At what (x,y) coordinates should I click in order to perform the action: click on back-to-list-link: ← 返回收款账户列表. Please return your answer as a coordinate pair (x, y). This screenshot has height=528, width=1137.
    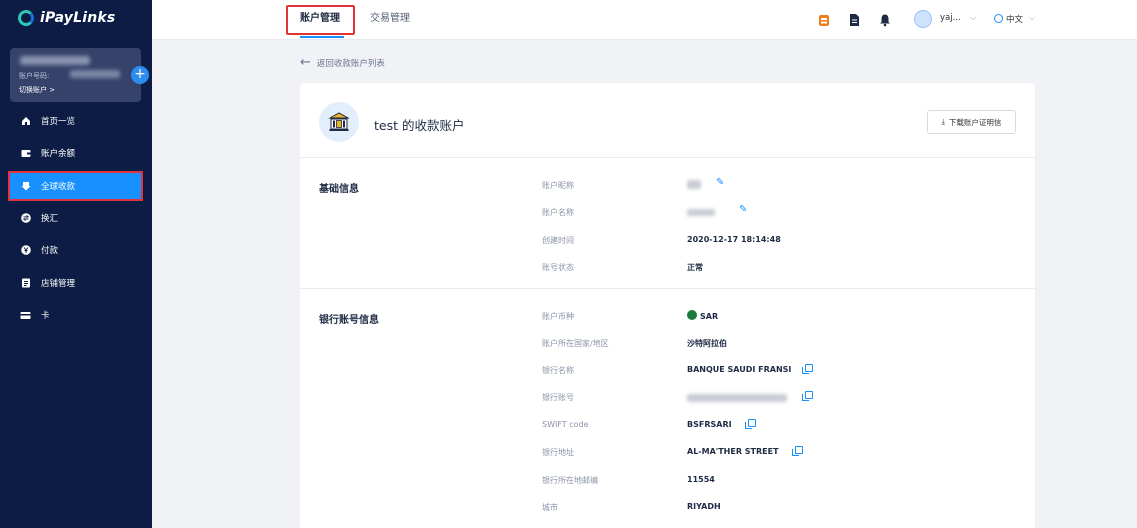
    Looking at the image, I should click on (342, 62).